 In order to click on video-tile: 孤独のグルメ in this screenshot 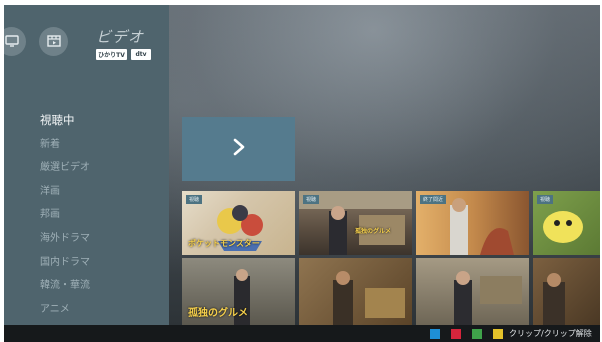, I will do `click(238, 291)`.